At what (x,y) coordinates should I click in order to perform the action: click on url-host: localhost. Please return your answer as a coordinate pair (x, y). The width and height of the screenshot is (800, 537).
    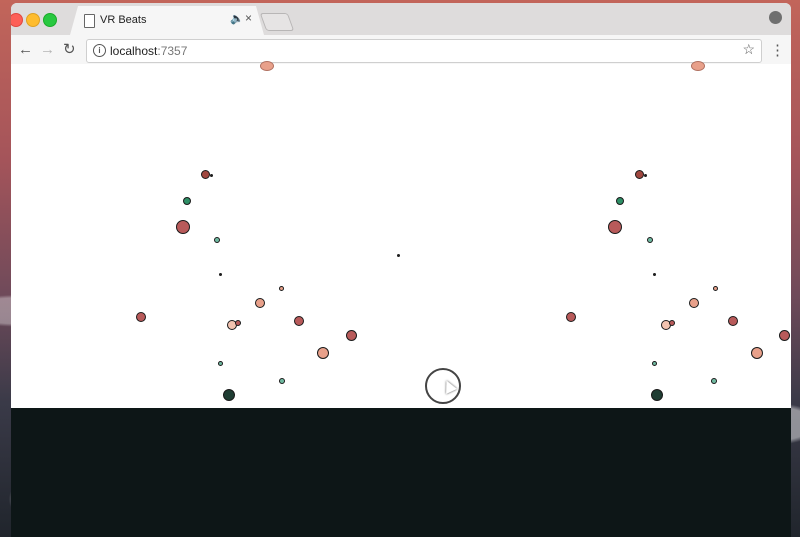
    Looking at the image, I should click on (134, 51).